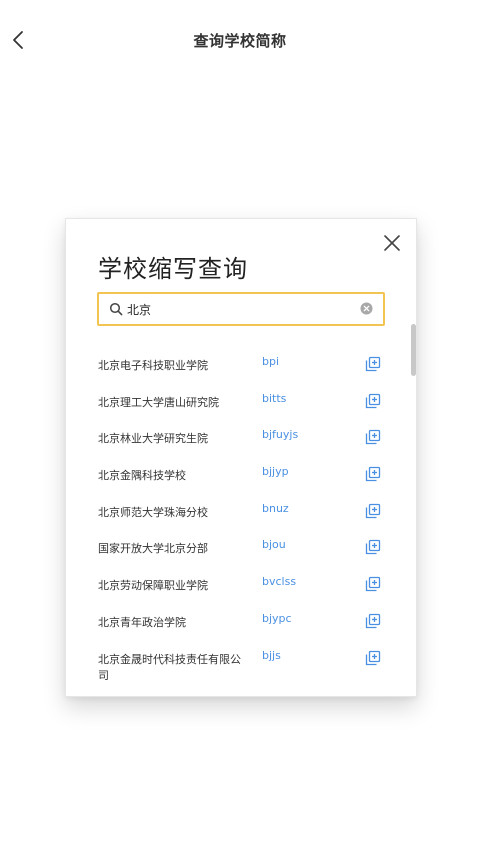 This screenshot has width=480, height=853. Describe the element at coordinates (241, 402) in the screenshot. I see `list-item: 北京理工大学唐山研究院 bitts` at that location.